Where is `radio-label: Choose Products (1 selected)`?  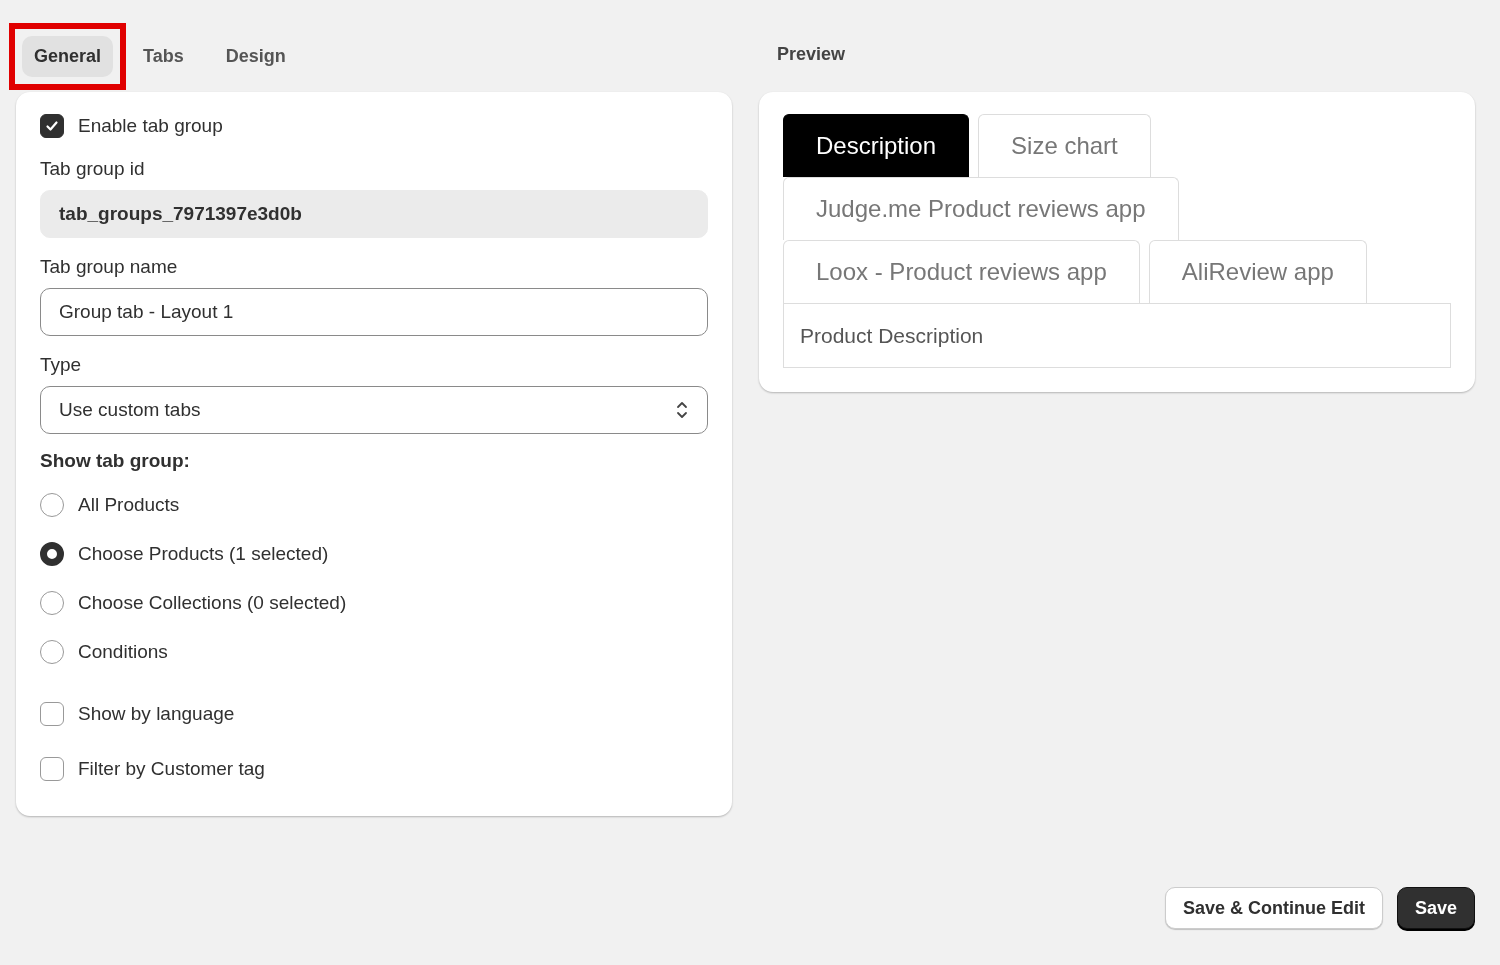 radio-label: Choose Products (1 selected) is located at coordinates (203, 553).